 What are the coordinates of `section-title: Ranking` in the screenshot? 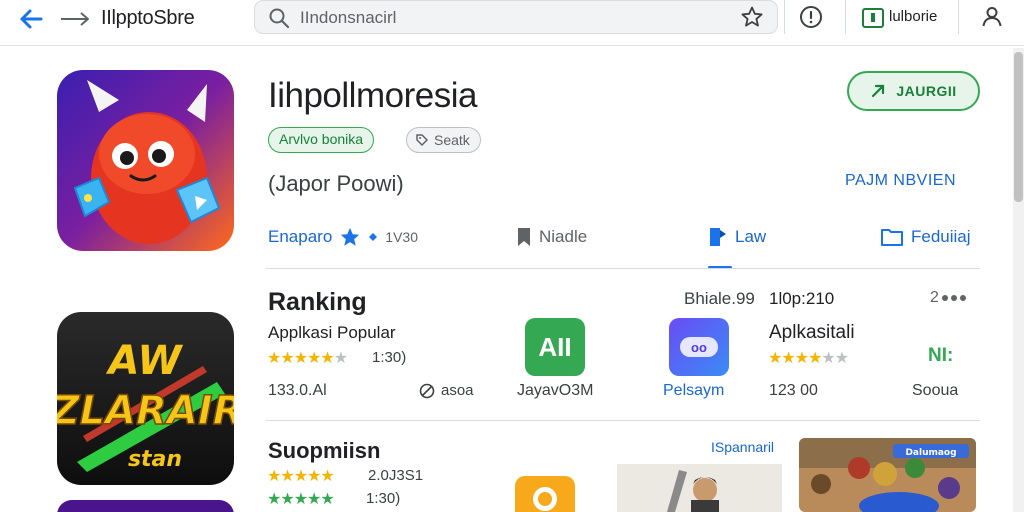 It's located at (317, 302).